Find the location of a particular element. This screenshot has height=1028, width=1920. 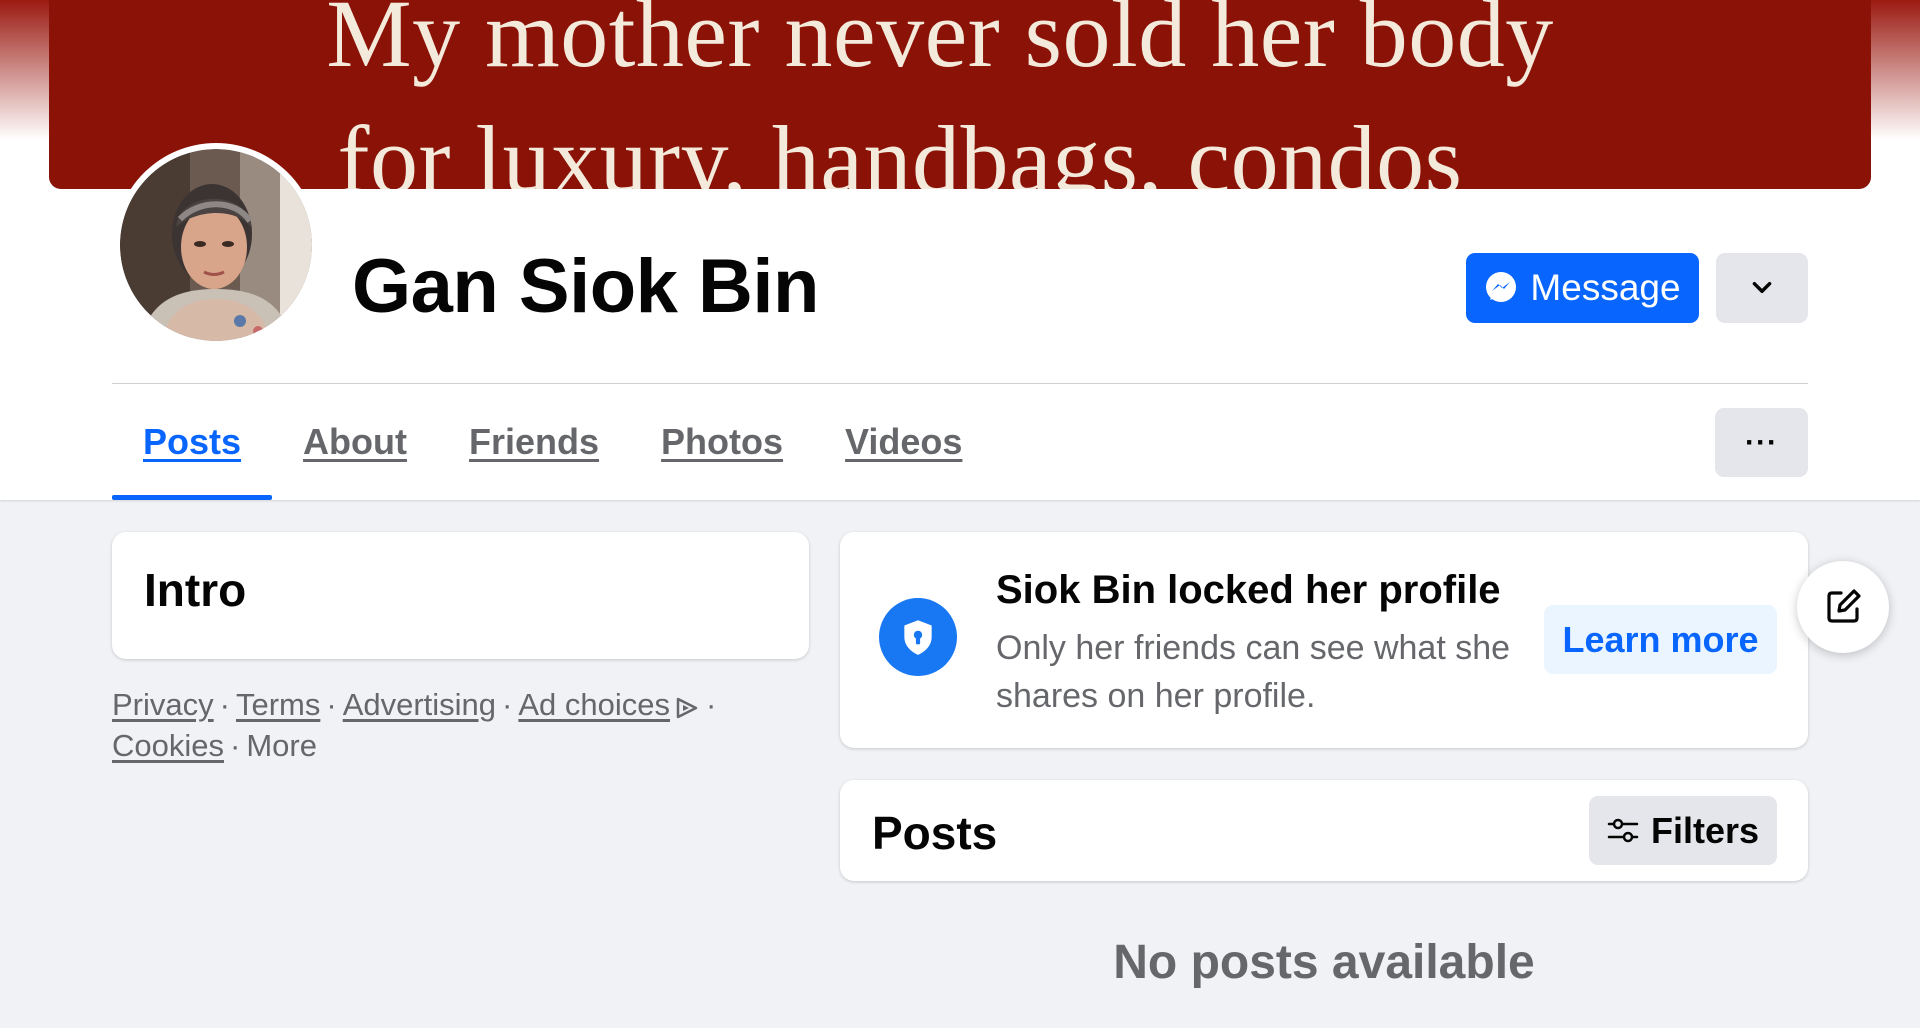

message-button: Message is located at coordinates (1582, 288).